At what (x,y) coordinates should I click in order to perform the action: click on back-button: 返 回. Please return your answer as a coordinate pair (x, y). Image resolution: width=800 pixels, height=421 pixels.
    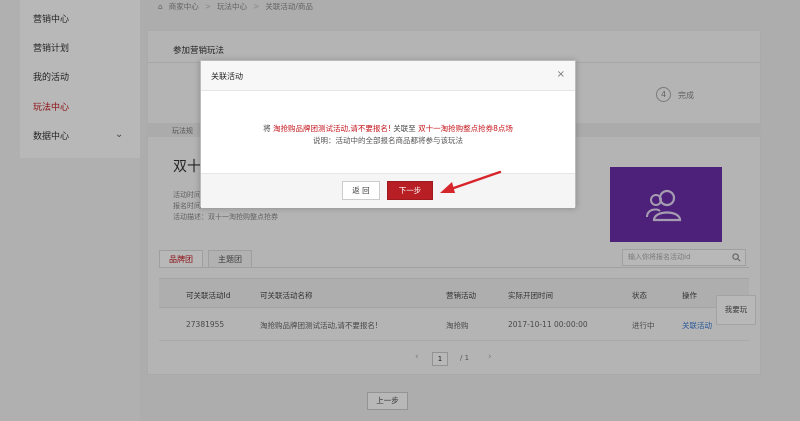
    Looking at the image, I should click on (361, 190).